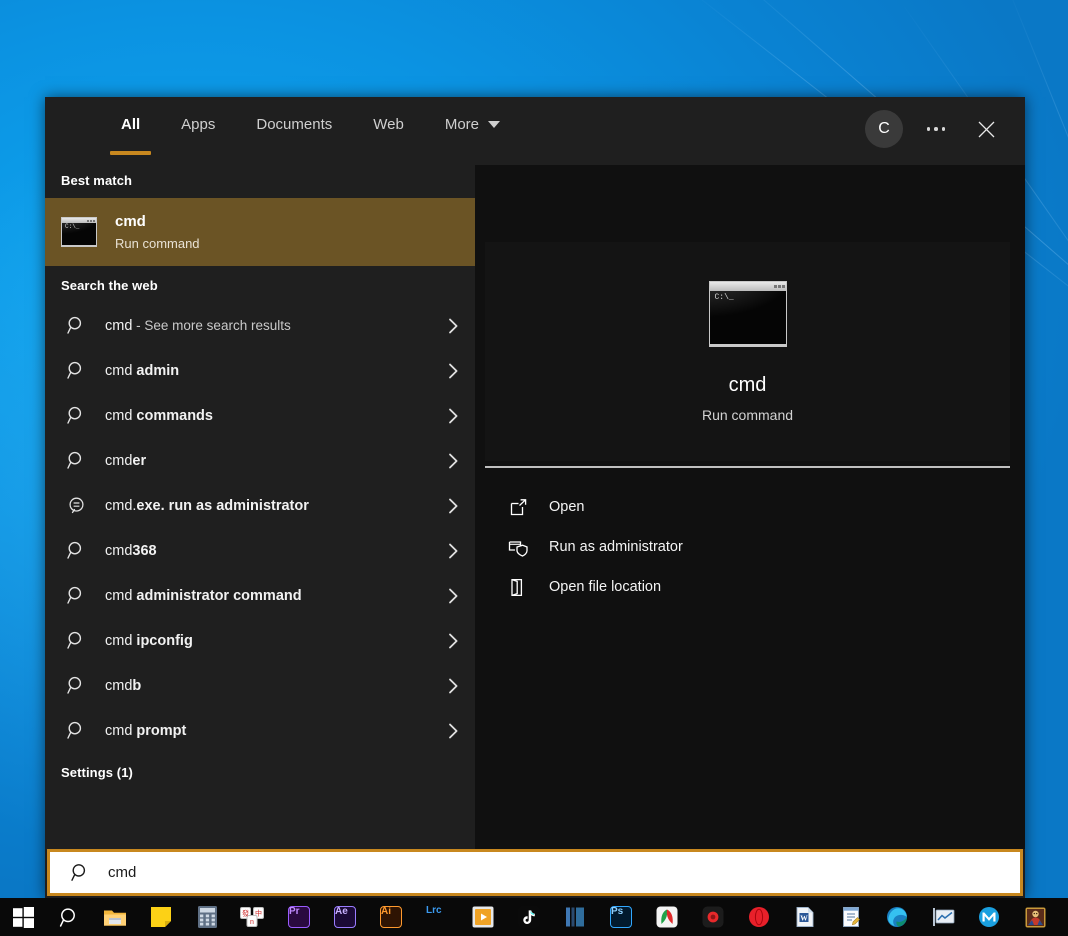  I want to click on preview-divider, so click(747, 467).